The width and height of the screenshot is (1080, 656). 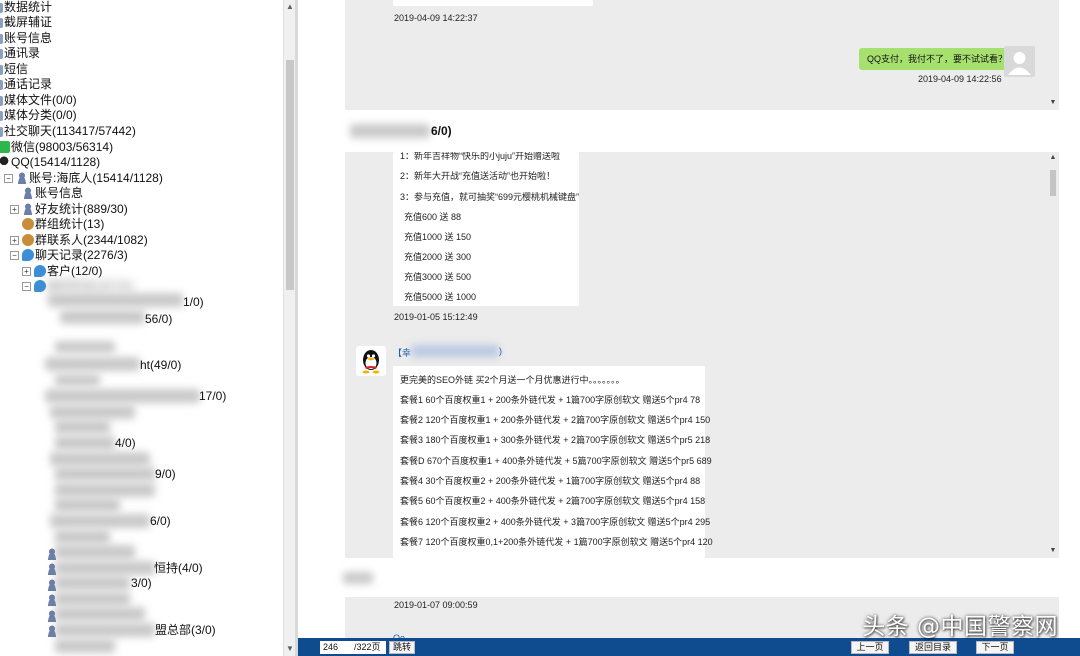 What do you see at coordinates (158, 319) in the screenshot?
I see `friend-item-partial: 56/0)` at bounding box center [158, 319].